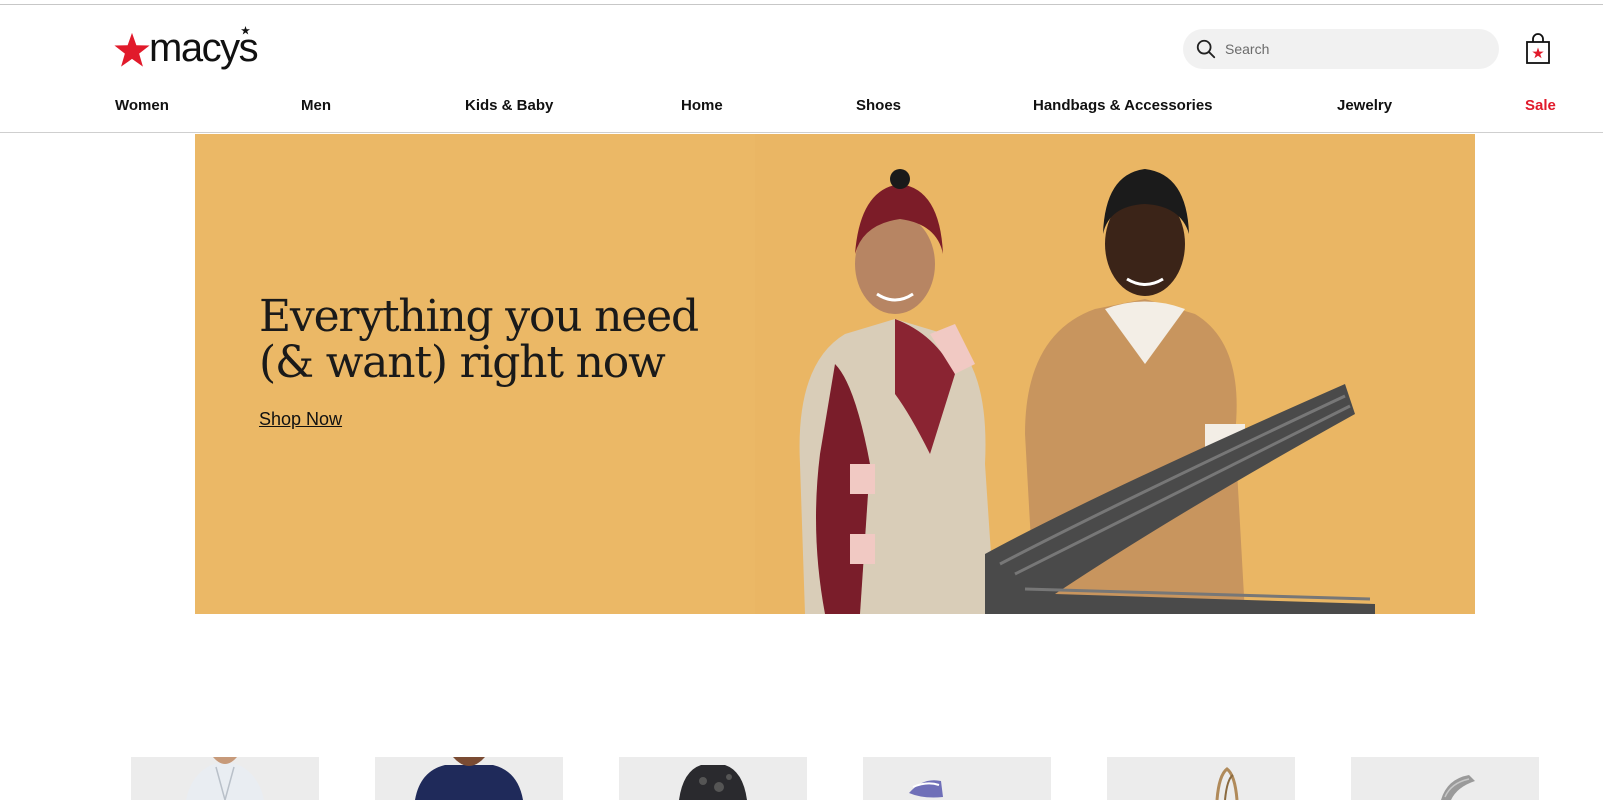  Describe the element at coordinates (1364, 105) in the screenshot. I see `nav-item-jewelry: Jewelry` at that location.